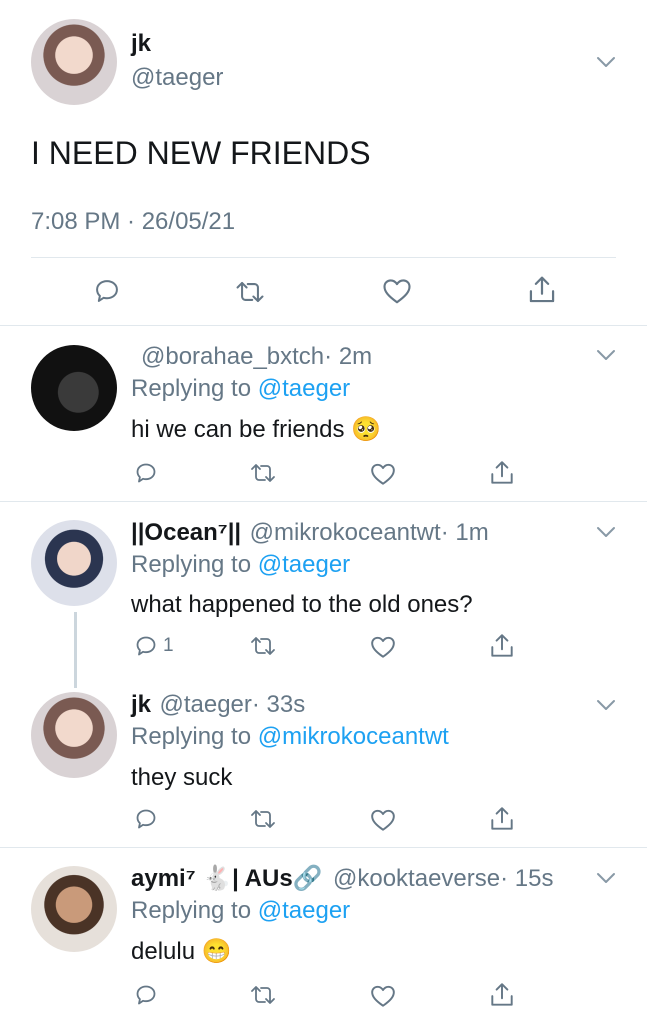 This screenshot has width=647, height=1024. What do you see at coordinates (227, 878) in the screenshot?
I see `reply-name: aymi⁷ 🐇| AUs🔗` at bounding box center [227, 878].